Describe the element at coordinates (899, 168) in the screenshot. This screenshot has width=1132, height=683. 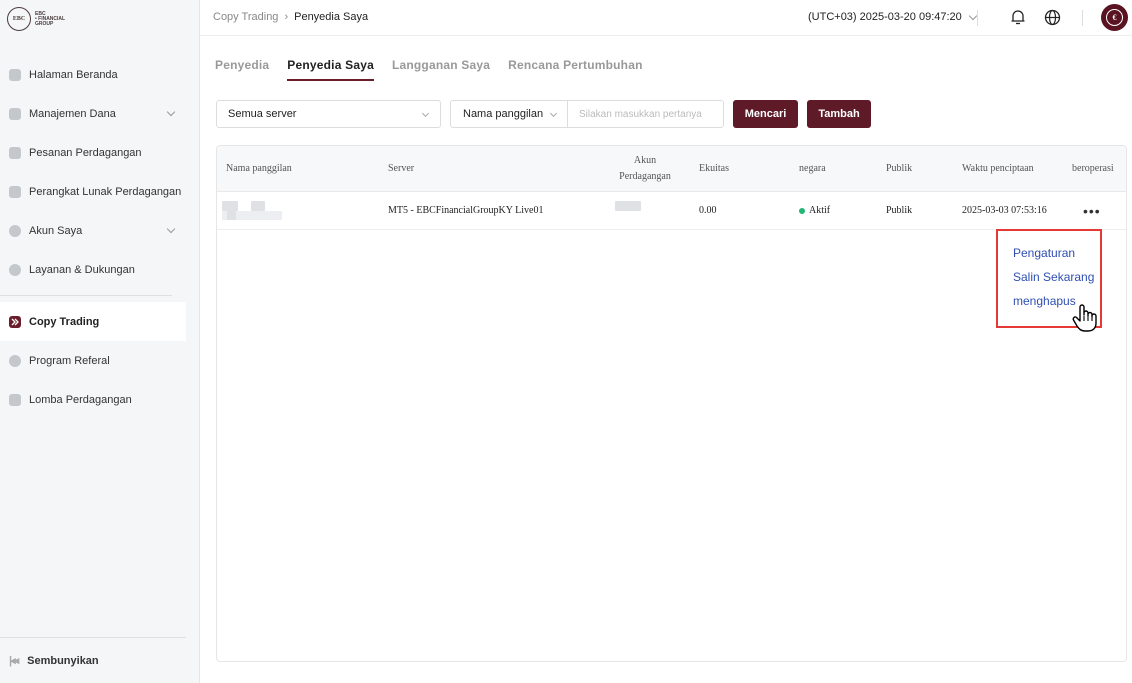
I see `col-public: Publik` at that location.